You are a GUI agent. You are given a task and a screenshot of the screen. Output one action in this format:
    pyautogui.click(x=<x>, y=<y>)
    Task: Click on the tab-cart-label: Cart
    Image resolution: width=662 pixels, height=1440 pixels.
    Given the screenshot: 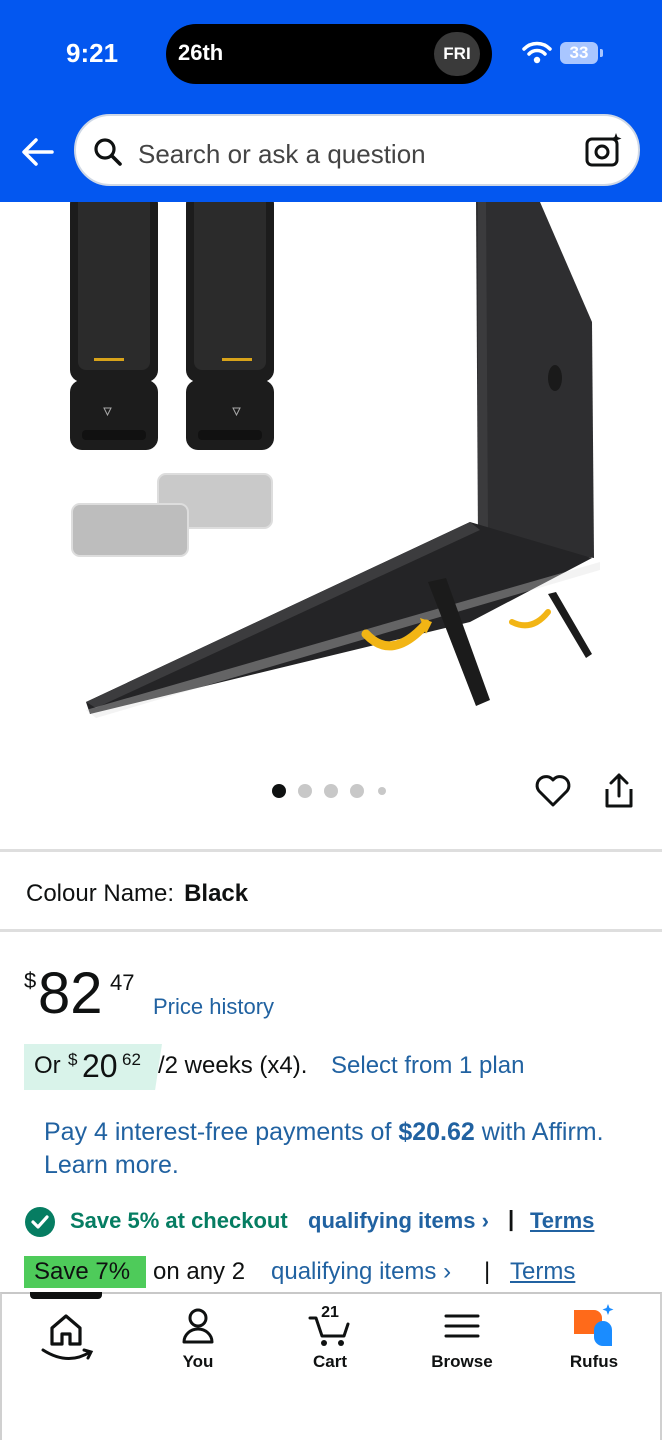 What is the action you would take?
    pyautogui.click(x=329, y=1361)
    